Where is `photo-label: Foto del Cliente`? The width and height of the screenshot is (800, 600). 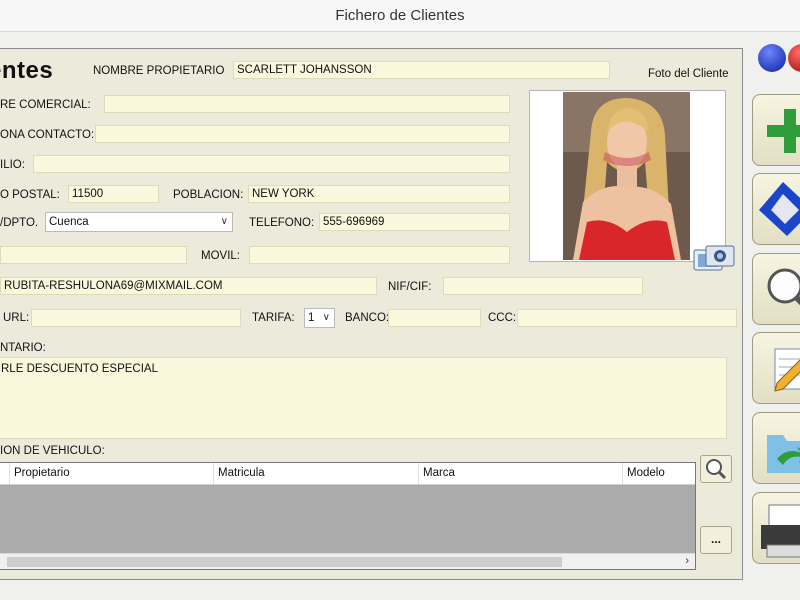 photo-label: Foto del Cliente is located at coordinates (688, 74).